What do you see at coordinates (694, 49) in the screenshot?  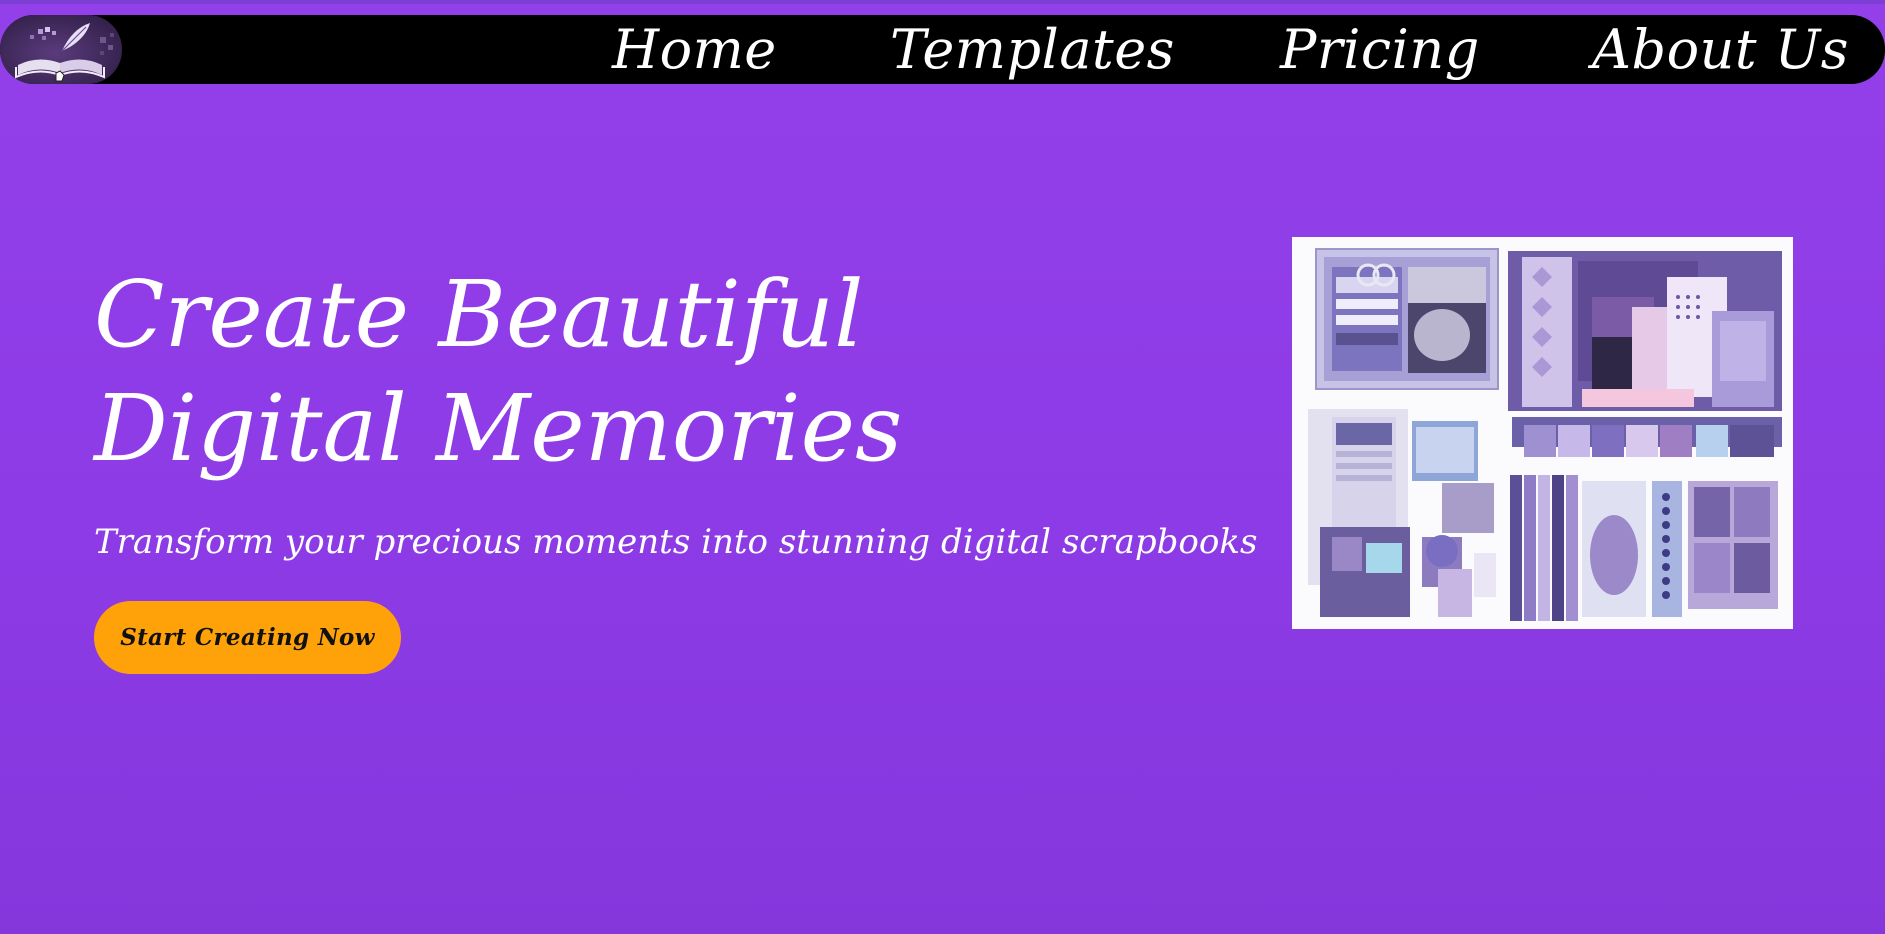 I see `nav-link-home: Home` at bounding box center [694, 49].